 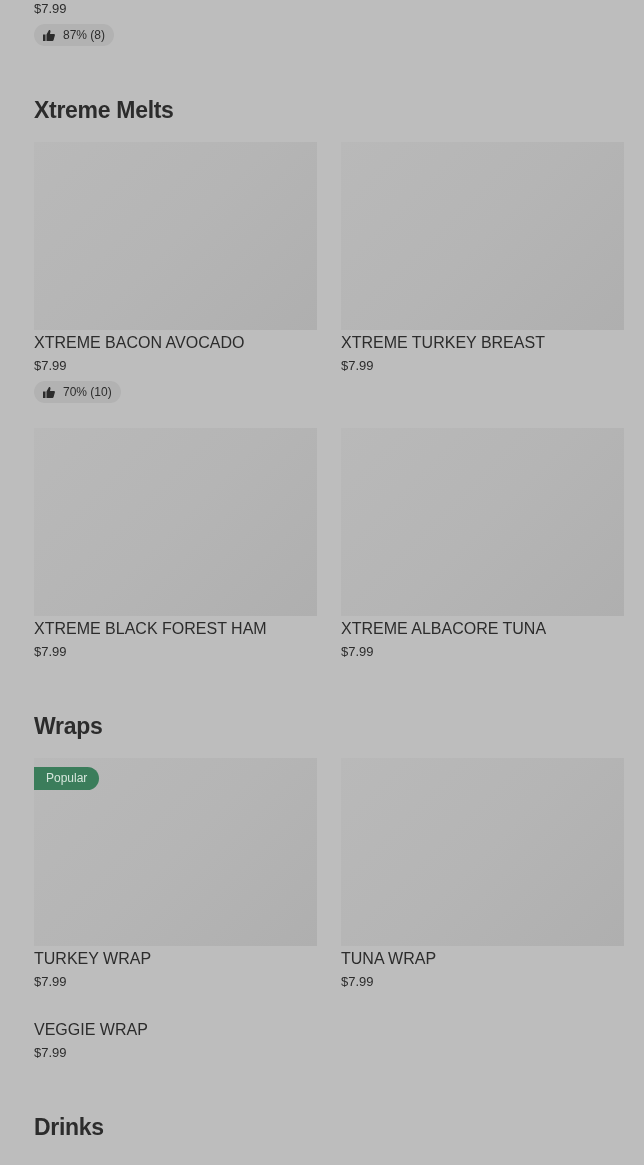 I want to click on item-name: TURKEY WRAP, so click(x=175, y=959).